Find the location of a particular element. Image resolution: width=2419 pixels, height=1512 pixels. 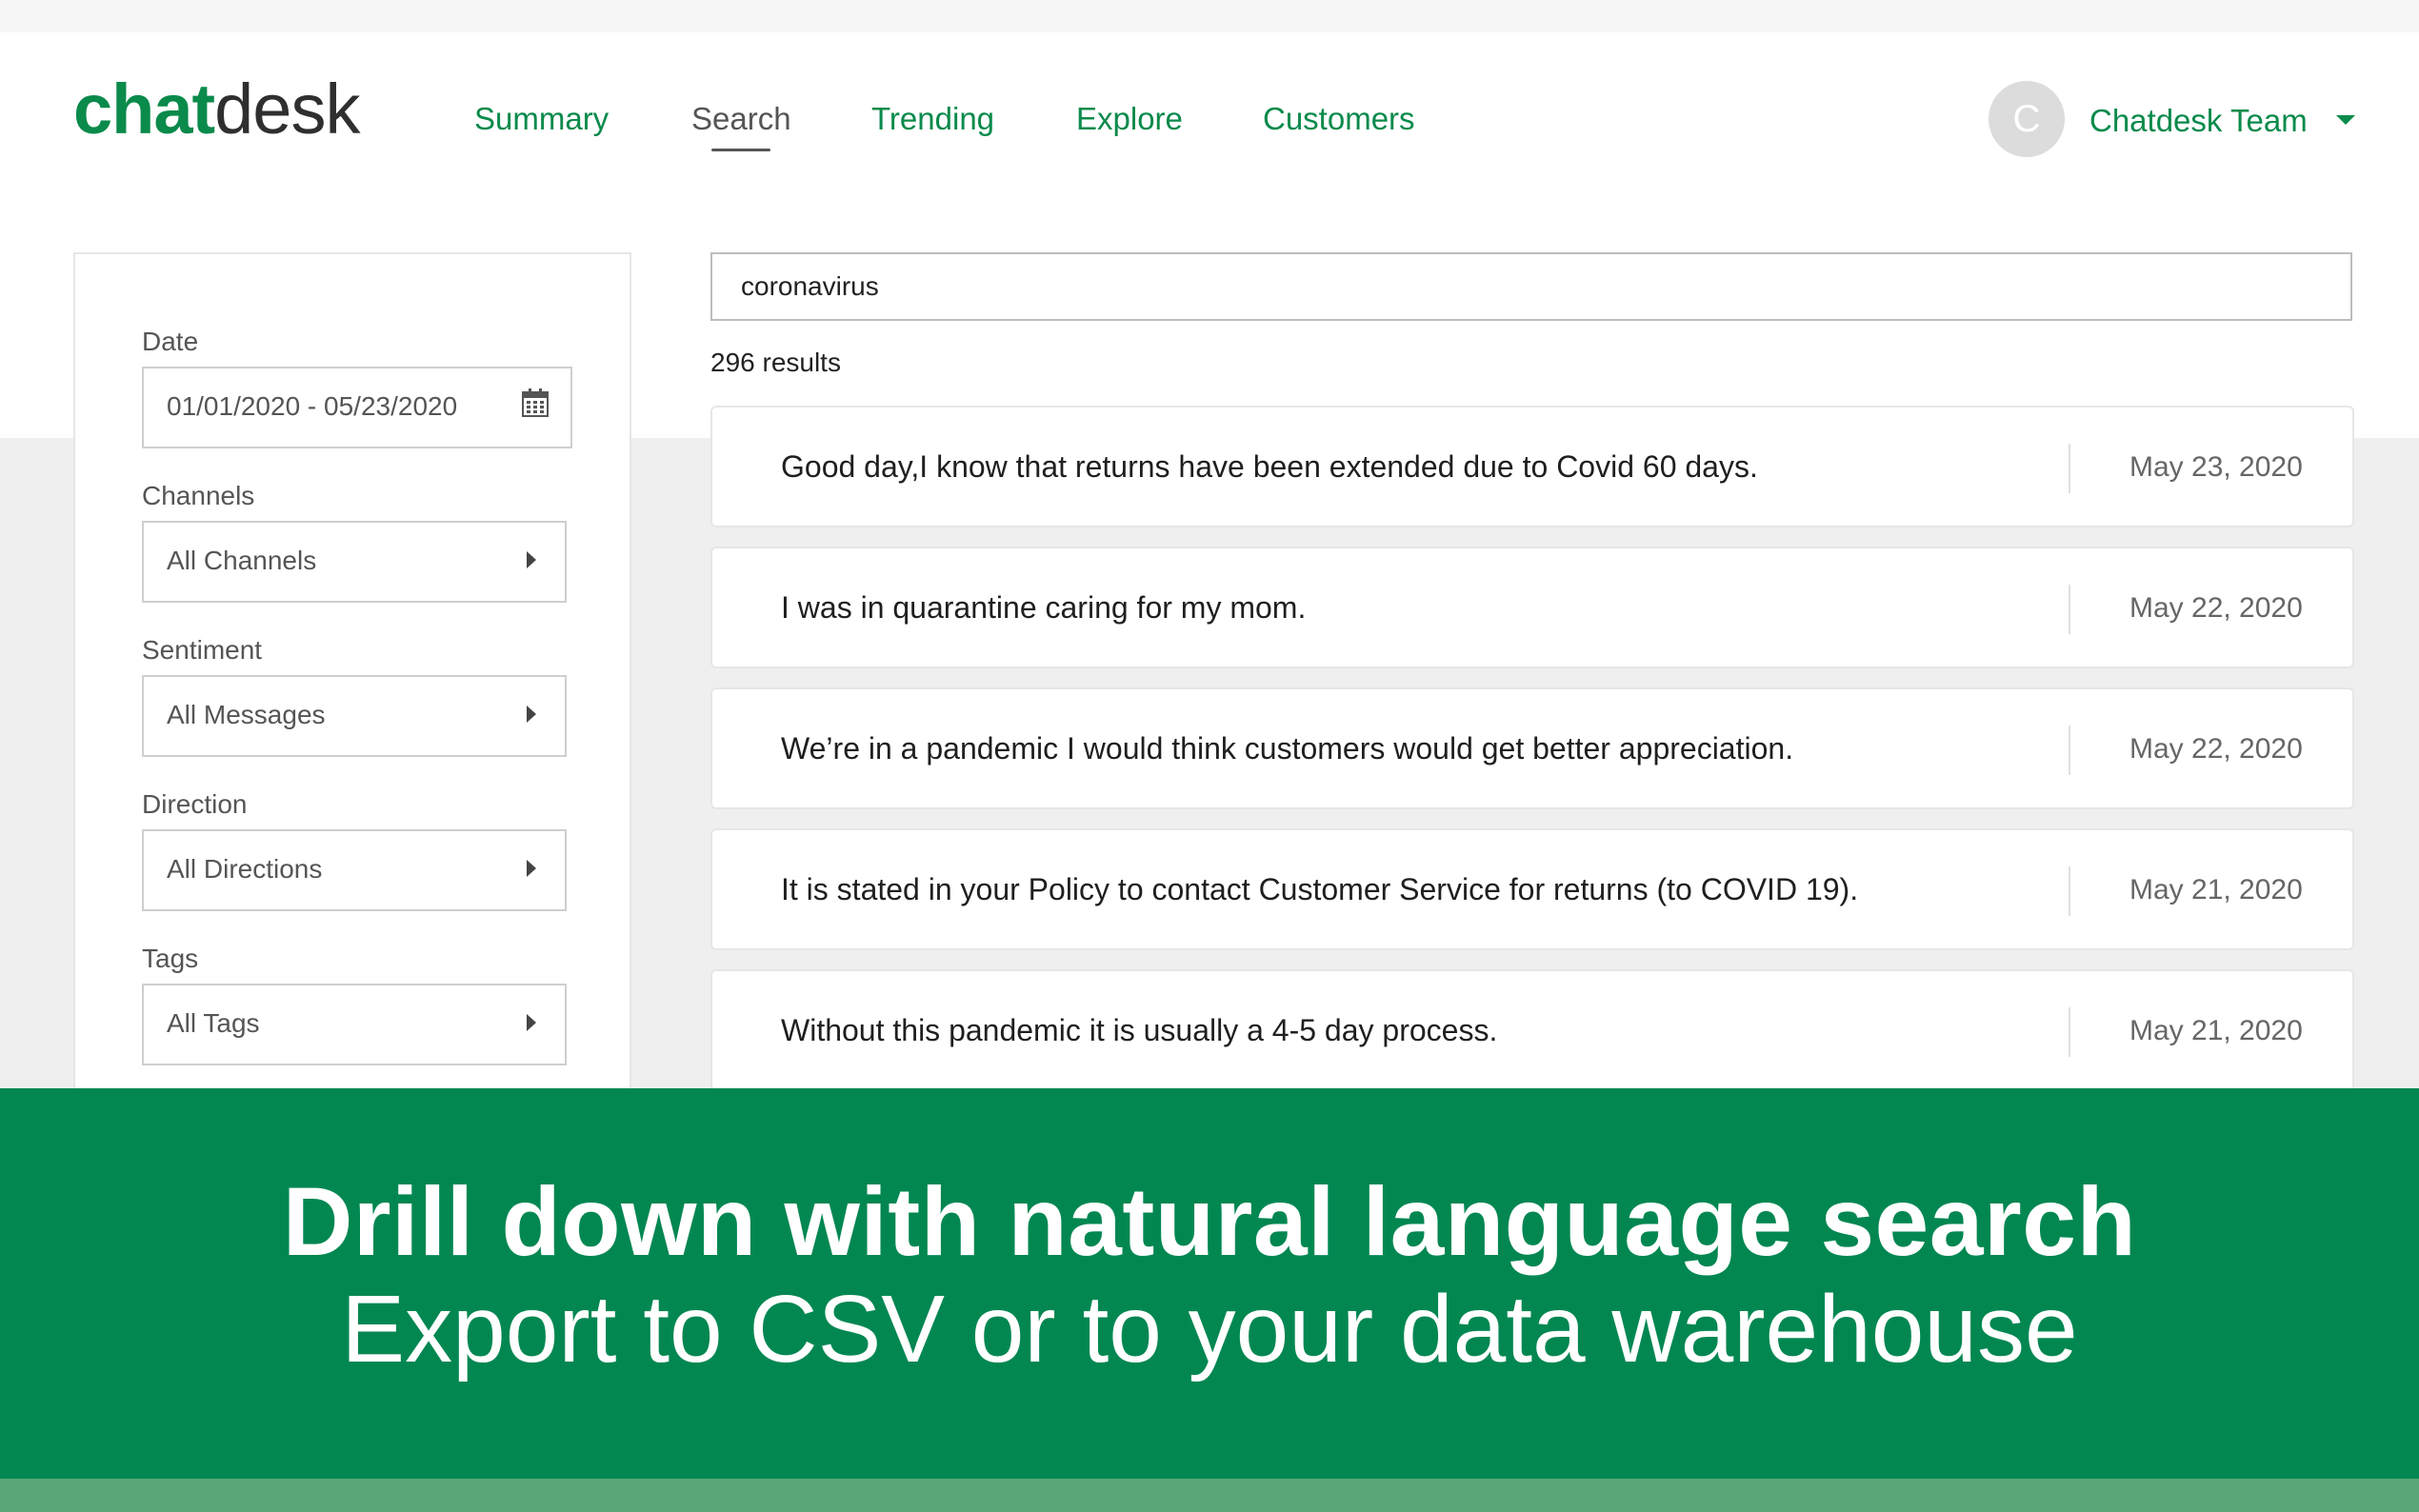

bottom-strip is located at coordinates (1209, 1495).